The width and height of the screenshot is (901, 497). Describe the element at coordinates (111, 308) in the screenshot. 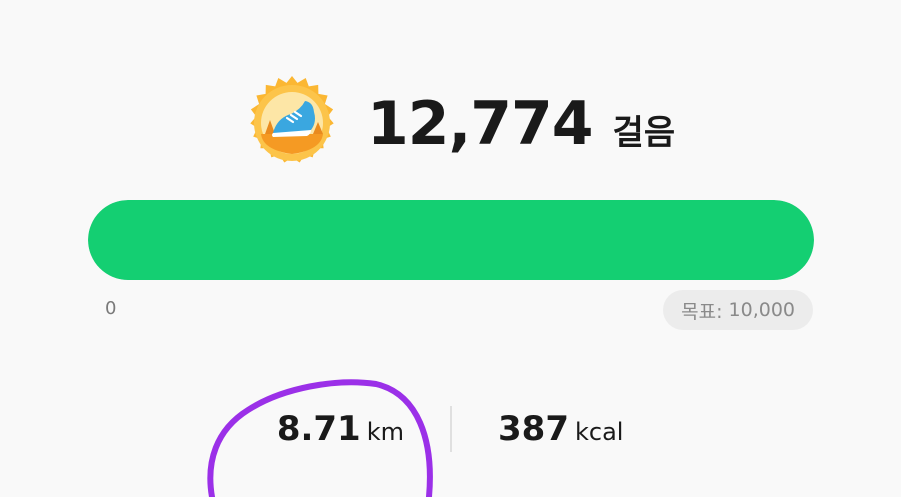

I see `progress-min-label: 0` at that location.